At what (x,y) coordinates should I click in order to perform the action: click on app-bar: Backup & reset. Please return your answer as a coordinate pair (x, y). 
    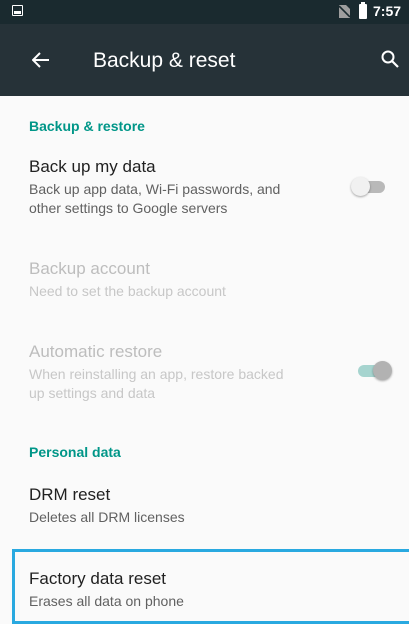
    Looking at the image, I should click on (204, 60).